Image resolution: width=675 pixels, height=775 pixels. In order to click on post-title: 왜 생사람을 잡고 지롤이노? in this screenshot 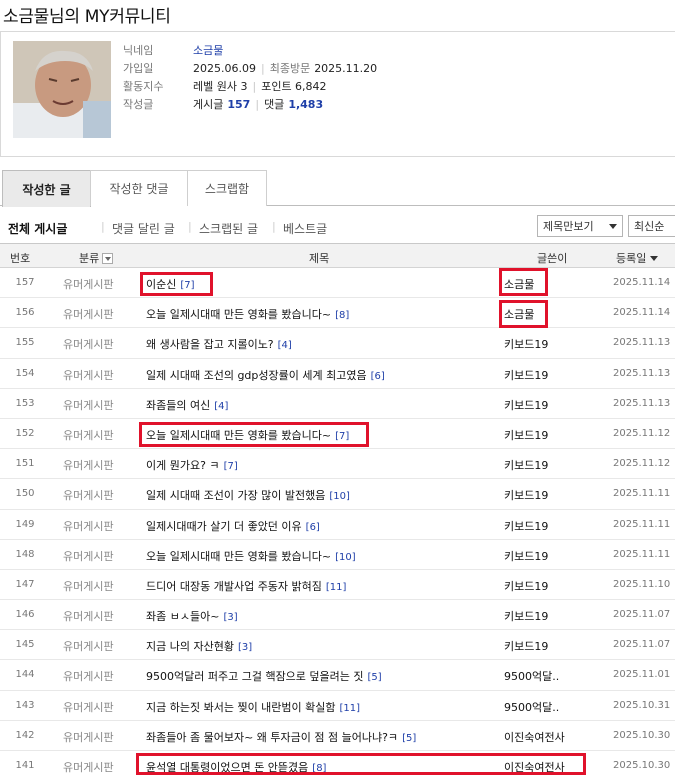, I will do `click(210, 345)`.